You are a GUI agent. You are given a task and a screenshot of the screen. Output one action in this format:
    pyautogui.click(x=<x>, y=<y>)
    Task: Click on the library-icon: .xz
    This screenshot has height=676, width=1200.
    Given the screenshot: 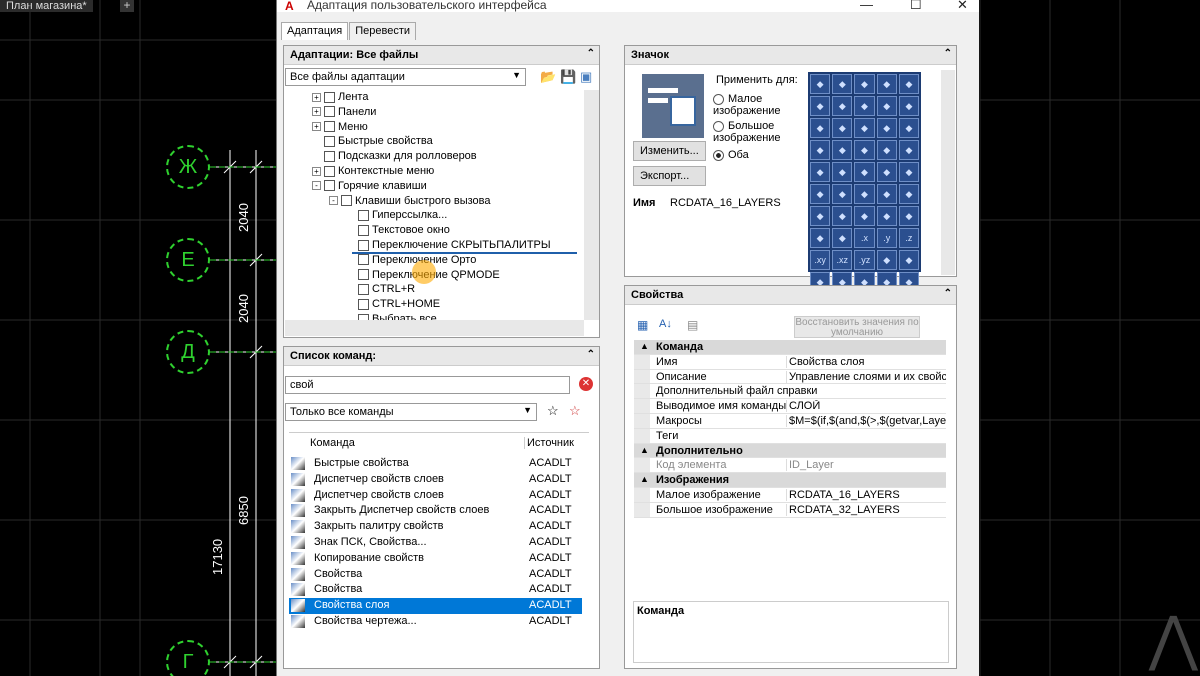 What is the action you would take?
    pyautogui.click(x=842, y=260)
    